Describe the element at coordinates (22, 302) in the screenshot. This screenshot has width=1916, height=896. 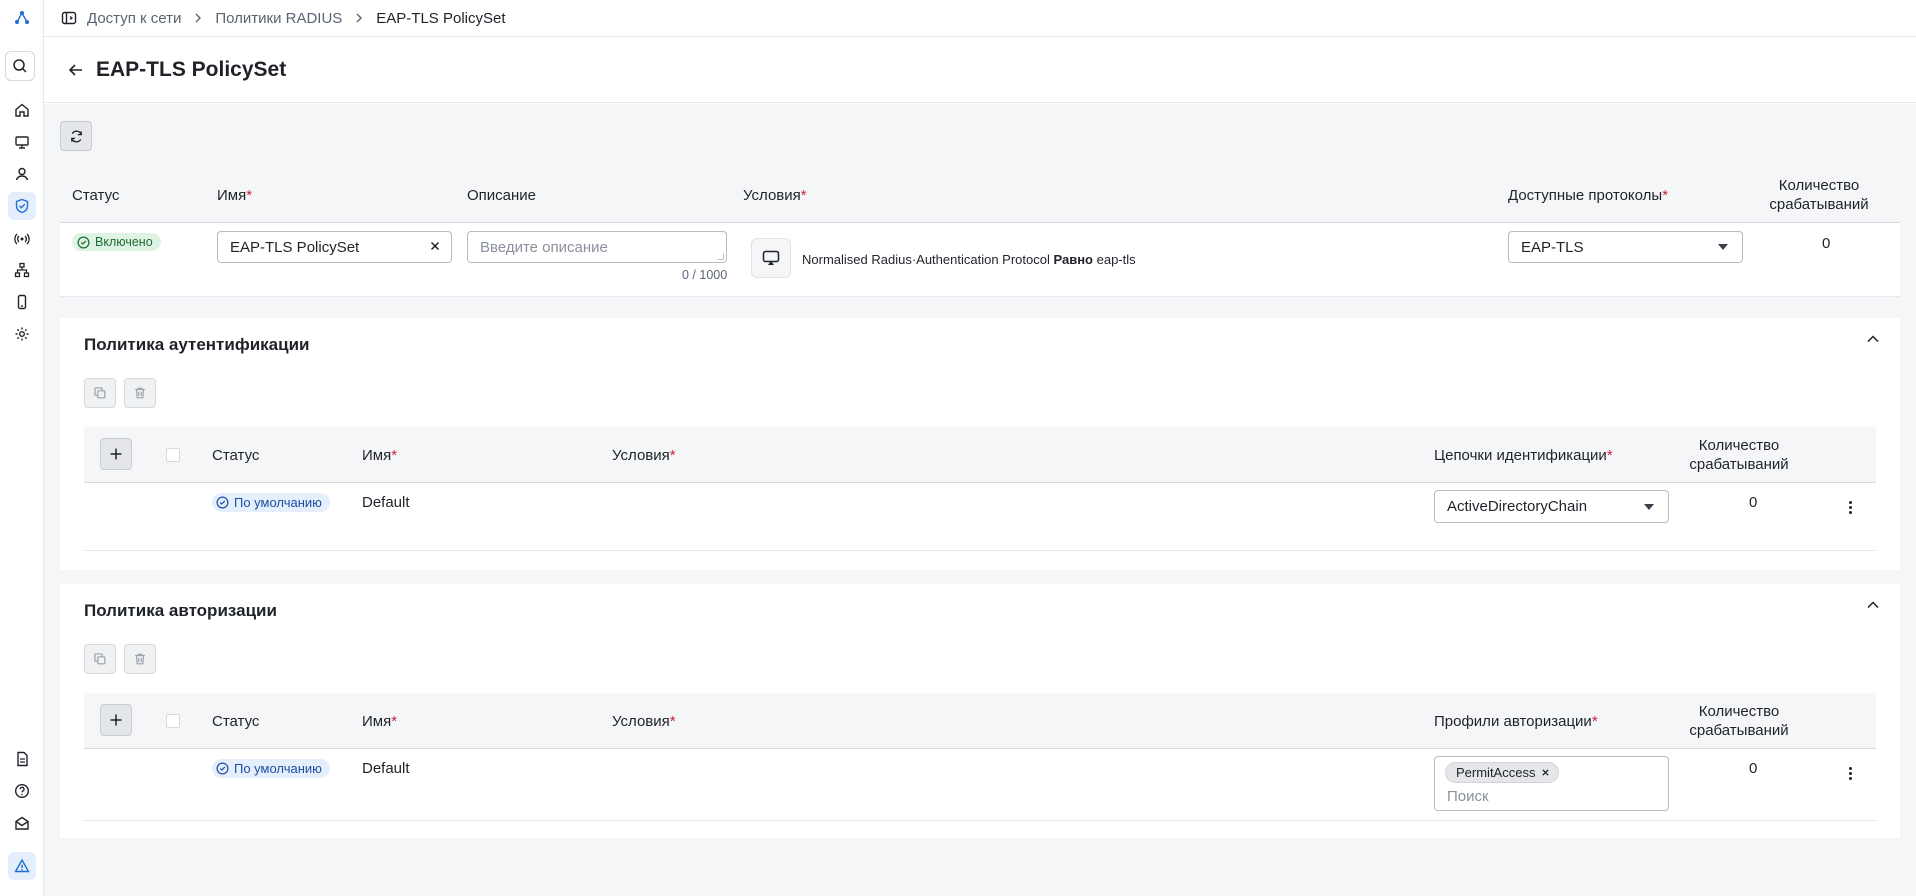
I see `mobile-device-icon` at that location.